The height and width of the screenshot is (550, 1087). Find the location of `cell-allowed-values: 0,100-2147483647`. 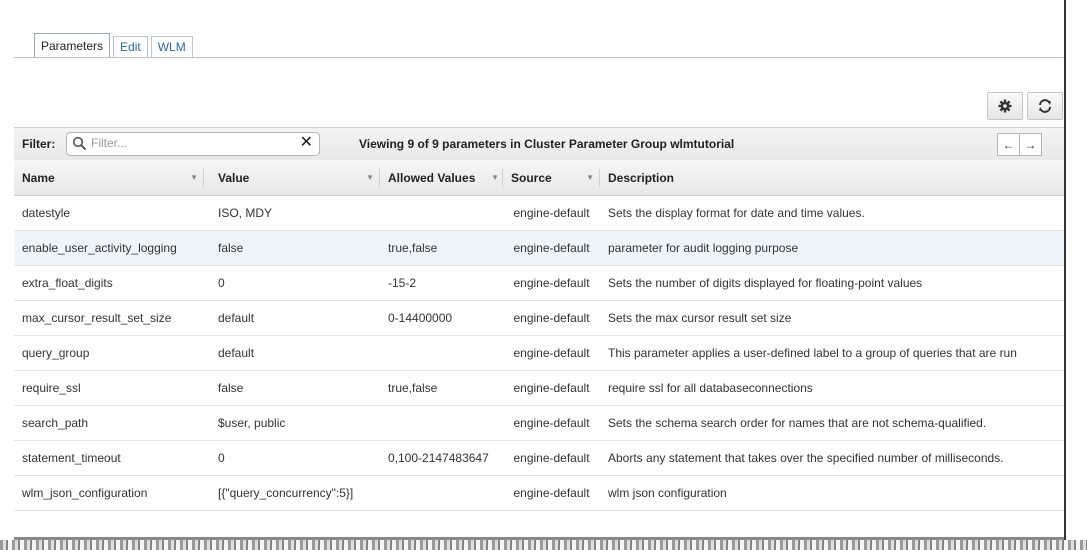

cell-allowed-values: 0,100-2147483647 is located at coordinates (441, 458).